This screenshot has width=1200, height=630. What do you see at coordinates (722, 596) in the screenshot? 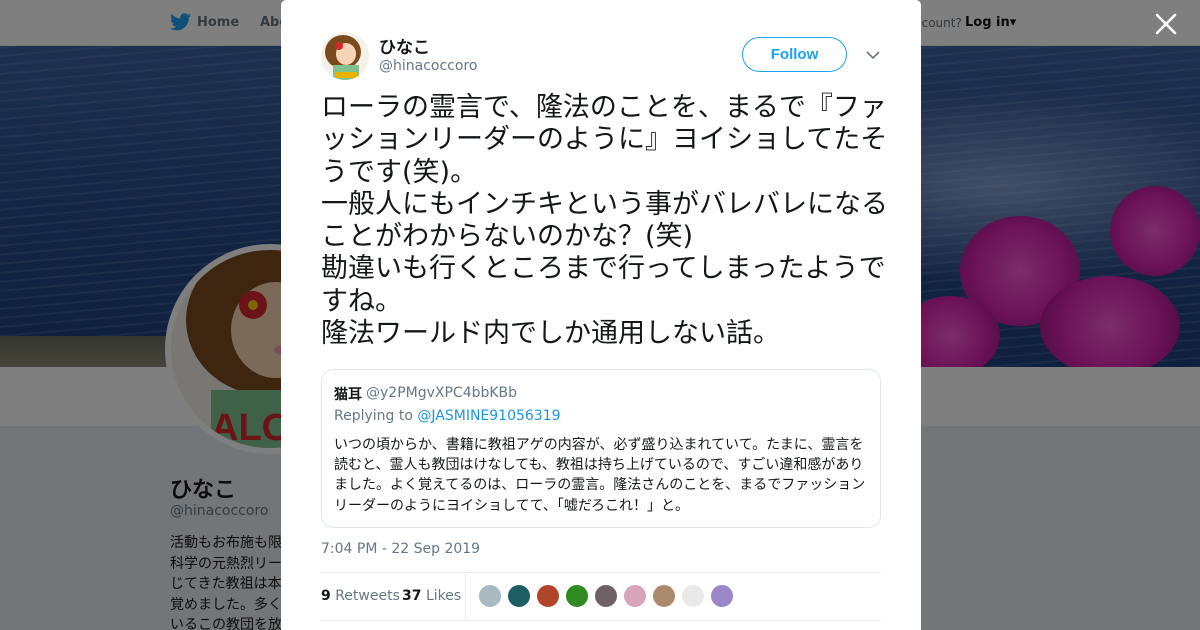
I see `liker-9-avatar` at bounding box center [722, 596].